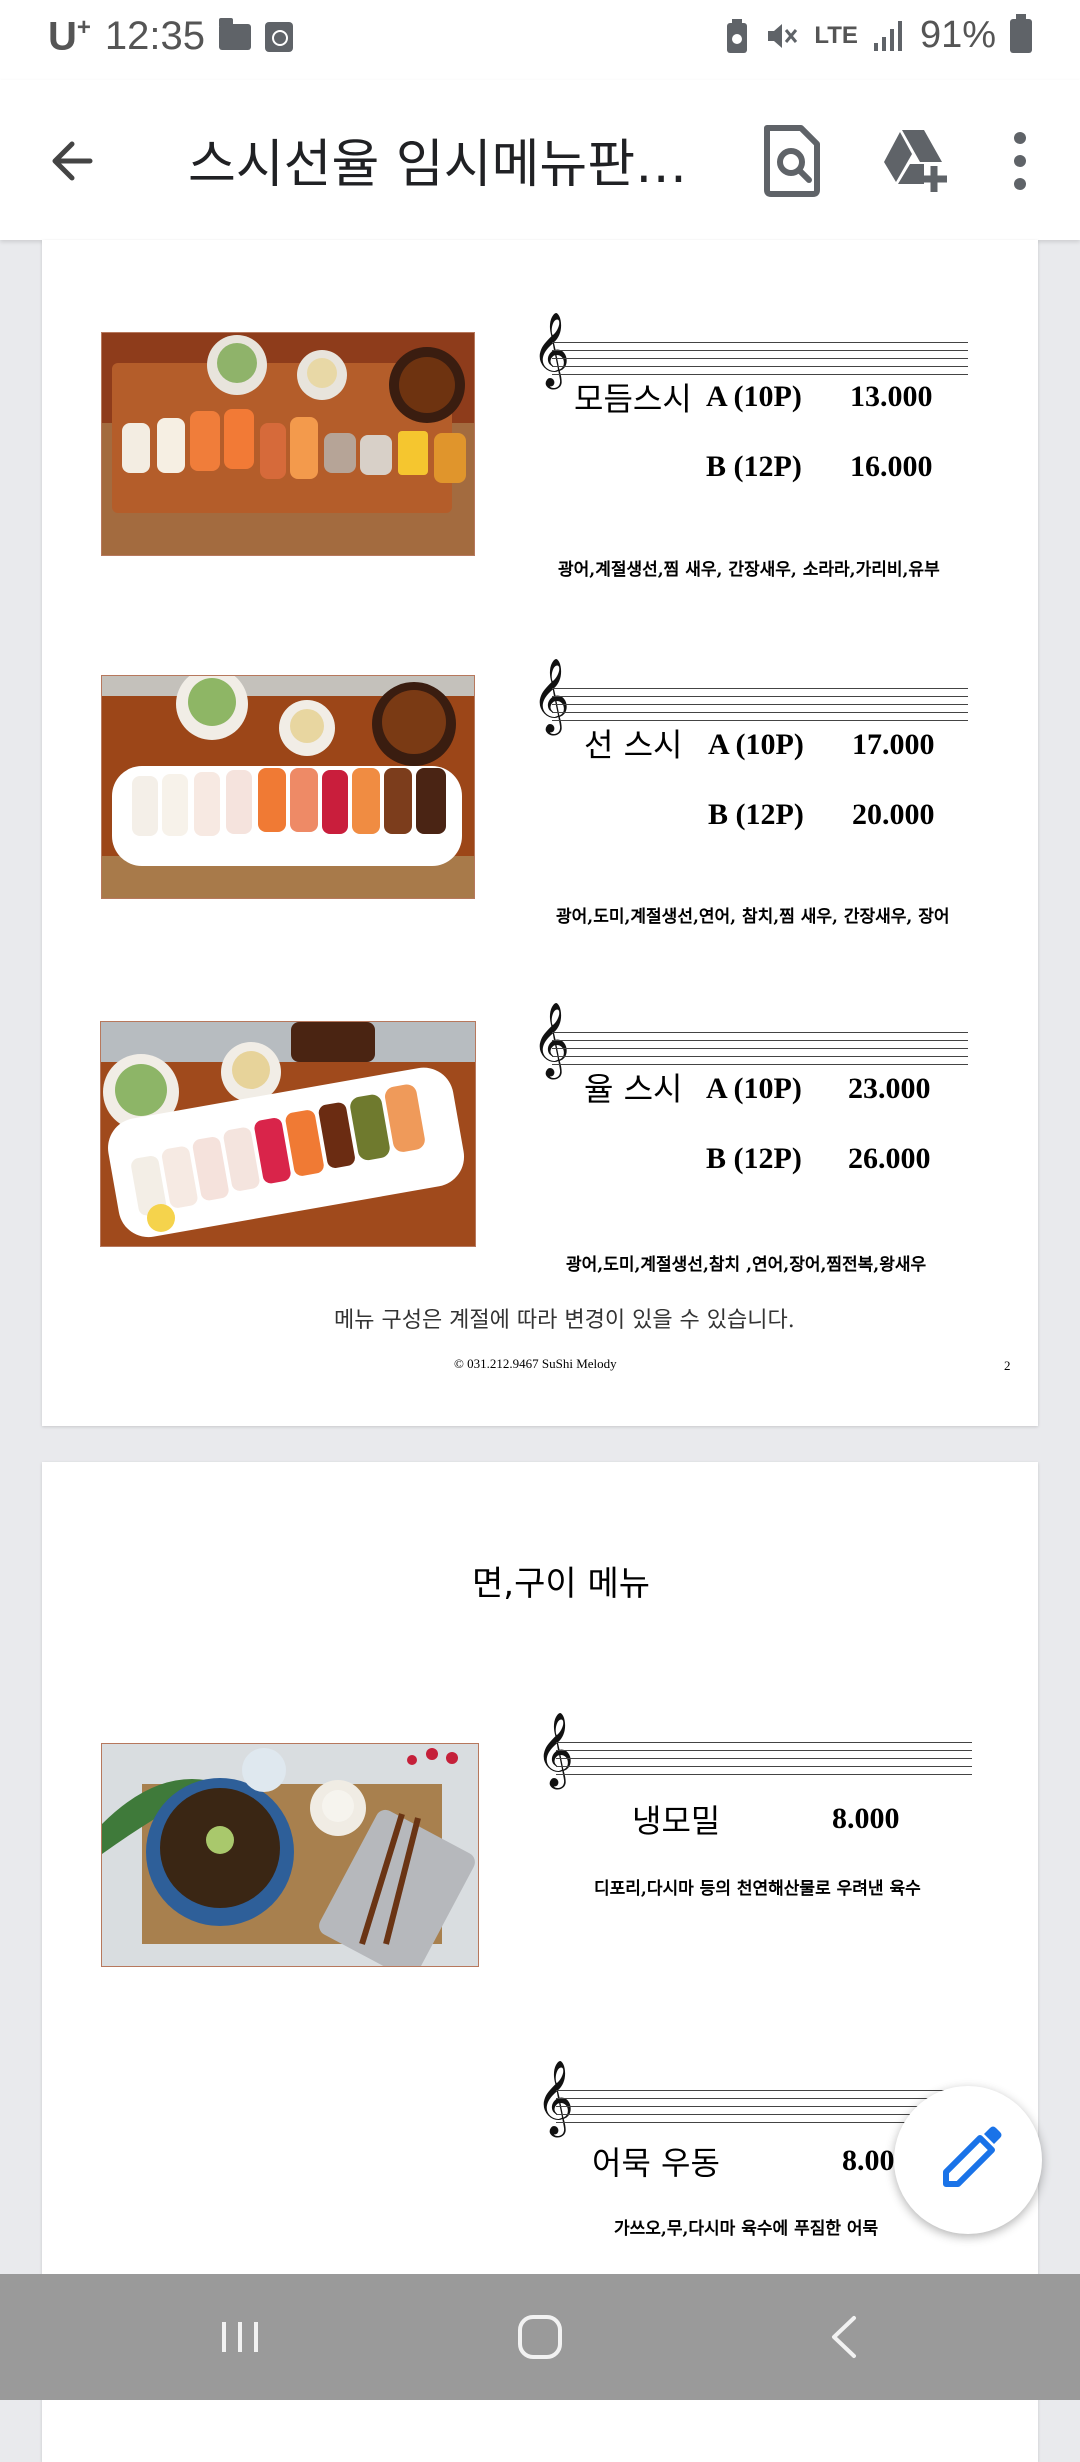 Image resolution: width=1080 pixels, height=2462 pixels. I want to click on status-left: U+ 12:35, so click(171, 36).